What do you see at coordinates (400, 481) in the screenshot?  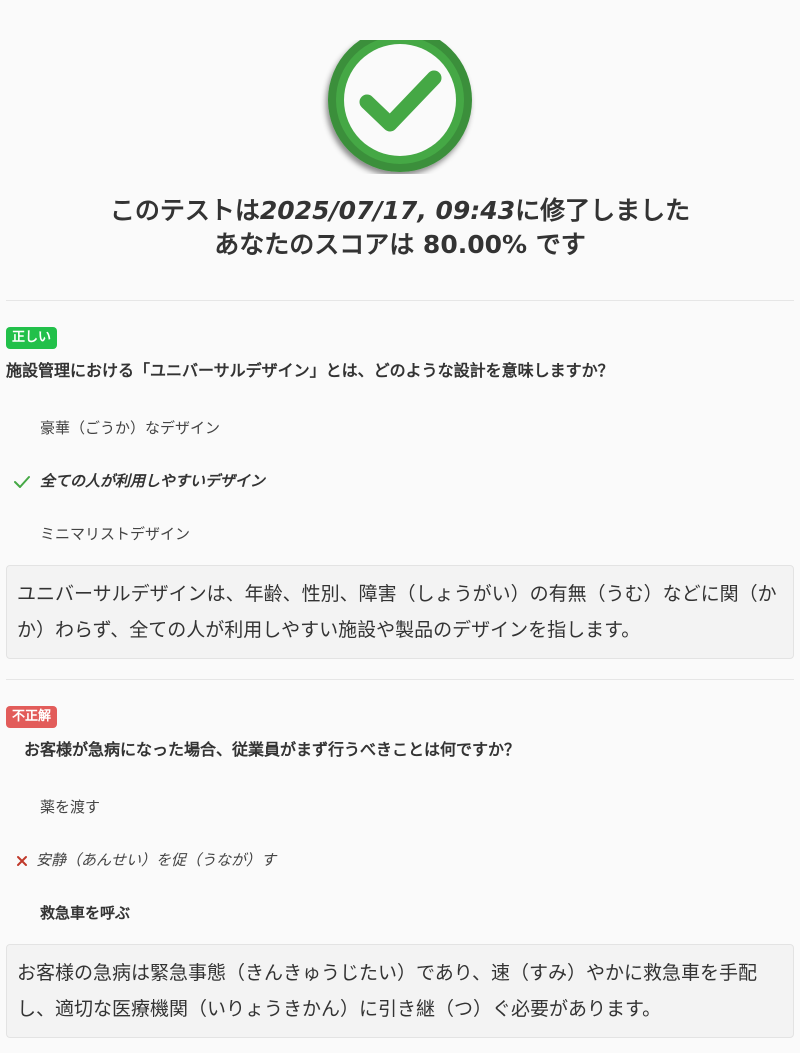 I see `answer-option-selected: 全ての人が利用しやすいデザイン` at bounding box center [400, 481].